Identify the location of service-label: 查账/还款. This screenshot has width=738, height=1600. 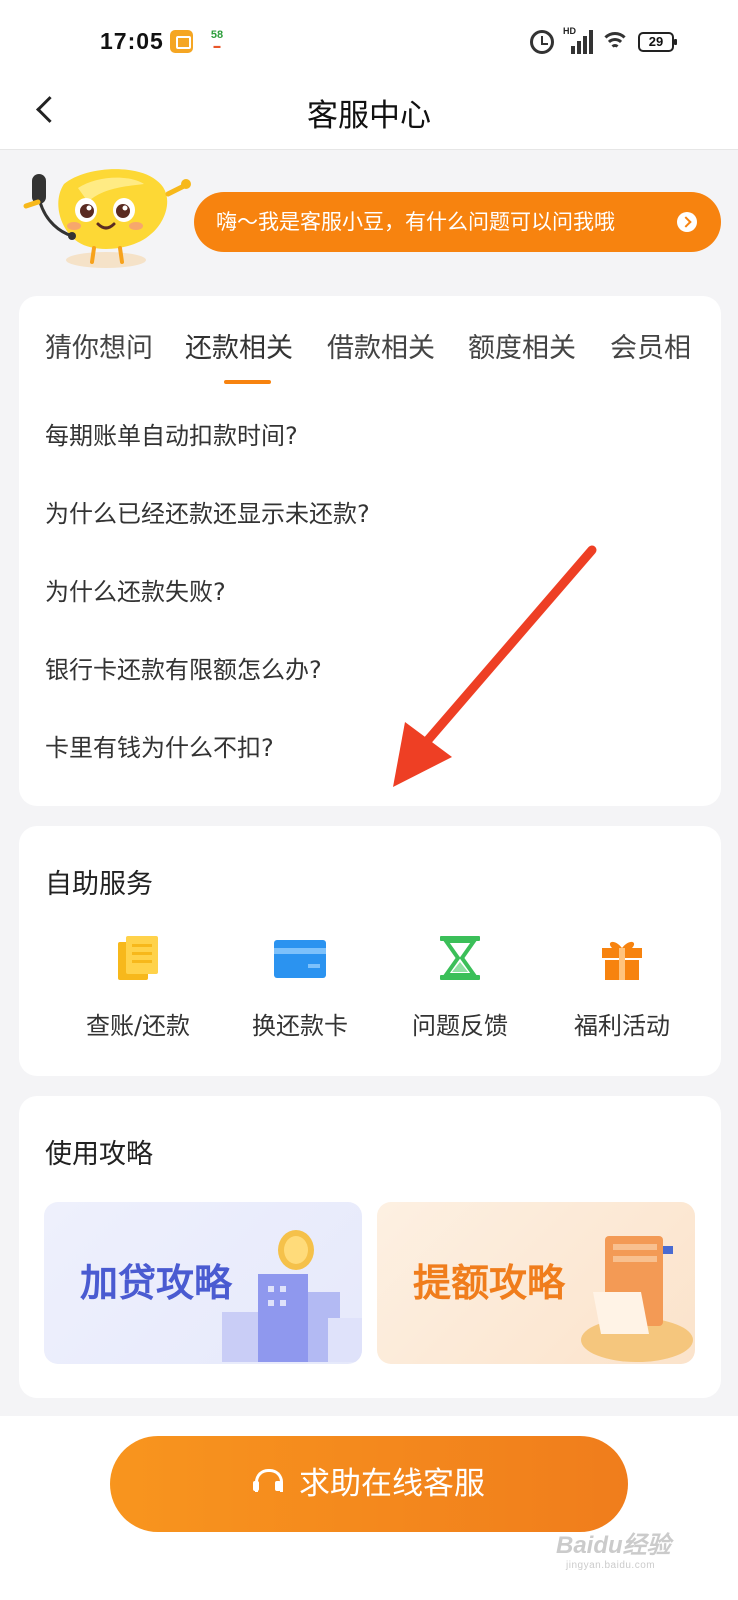
(138, 1026).